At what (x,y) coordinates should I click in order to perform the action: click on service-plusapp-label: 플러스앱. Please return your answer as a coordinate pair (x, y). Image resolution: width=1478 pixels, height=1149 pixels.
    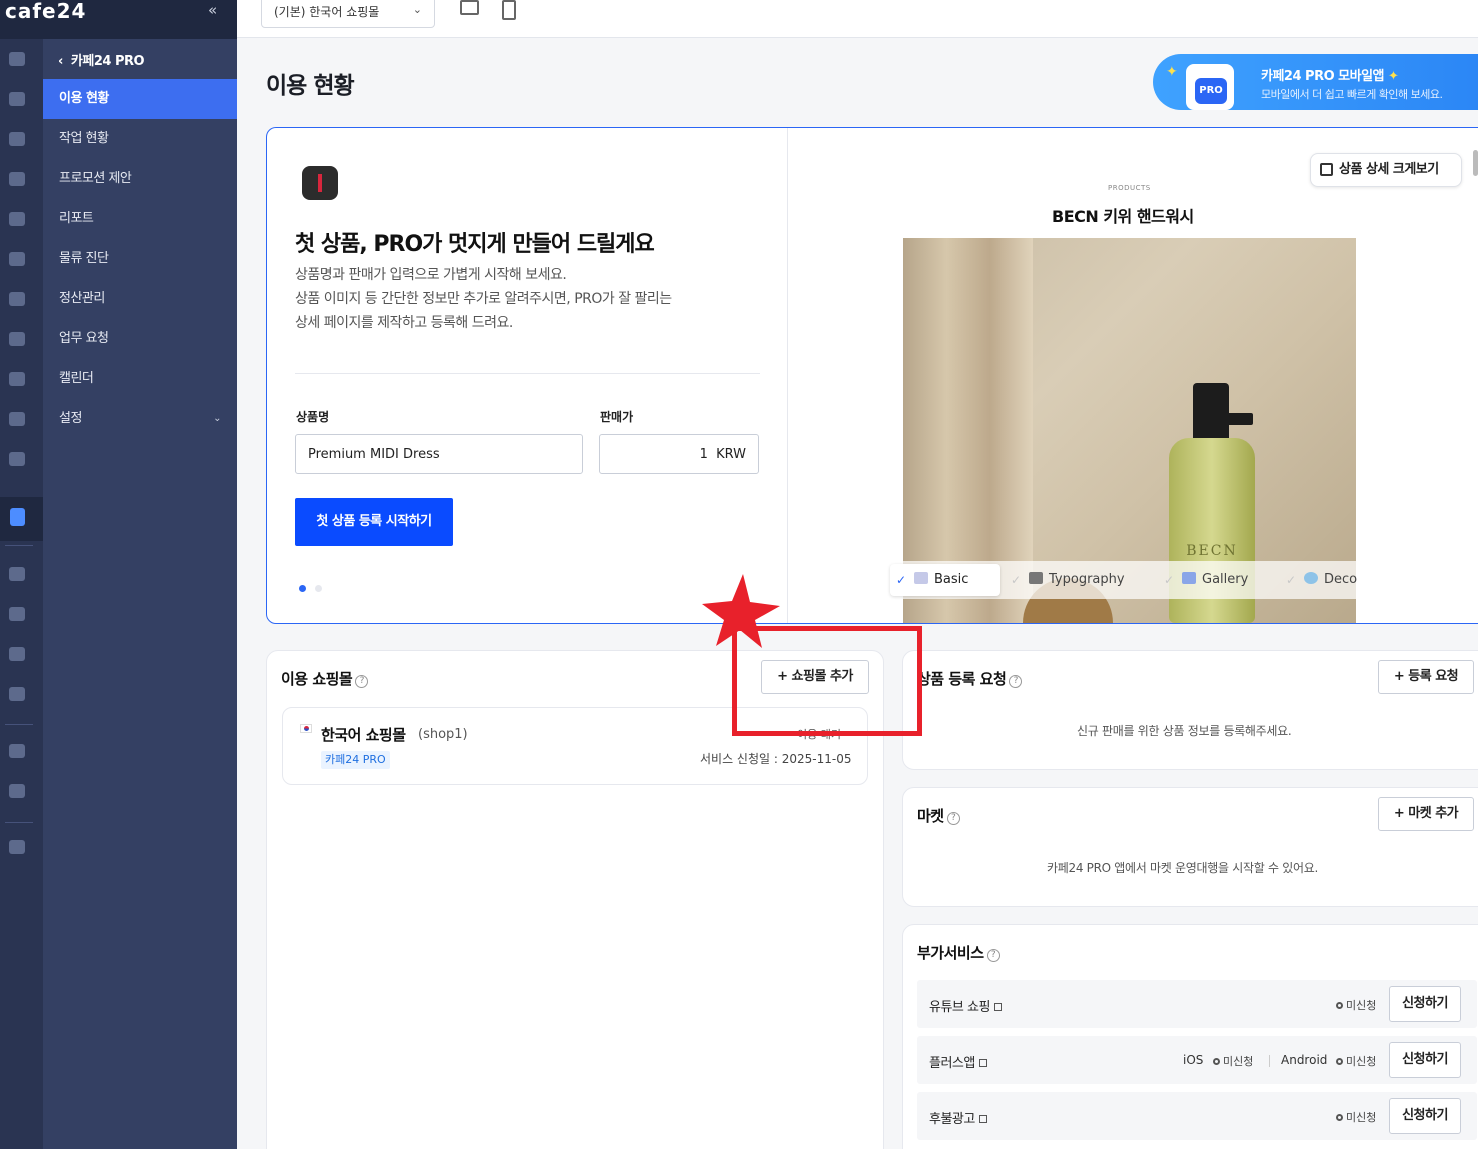
    Looking at the image, I should click on (952, 1063).